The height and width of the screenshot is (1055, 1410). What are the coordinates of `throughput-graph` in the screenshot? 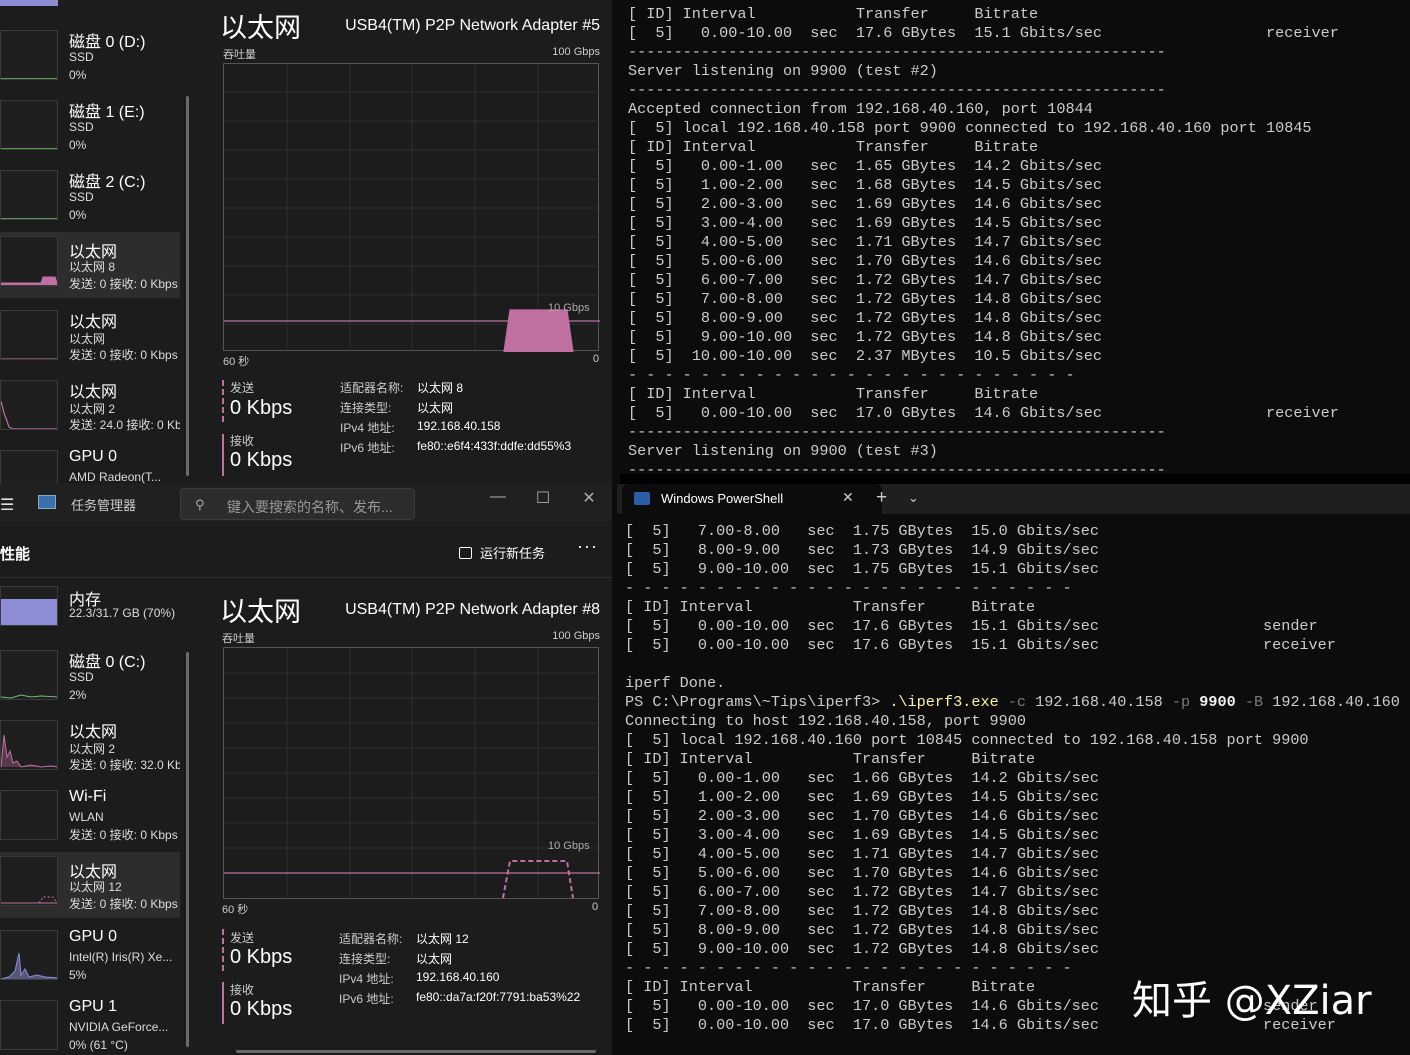 It's located at (411, 773).